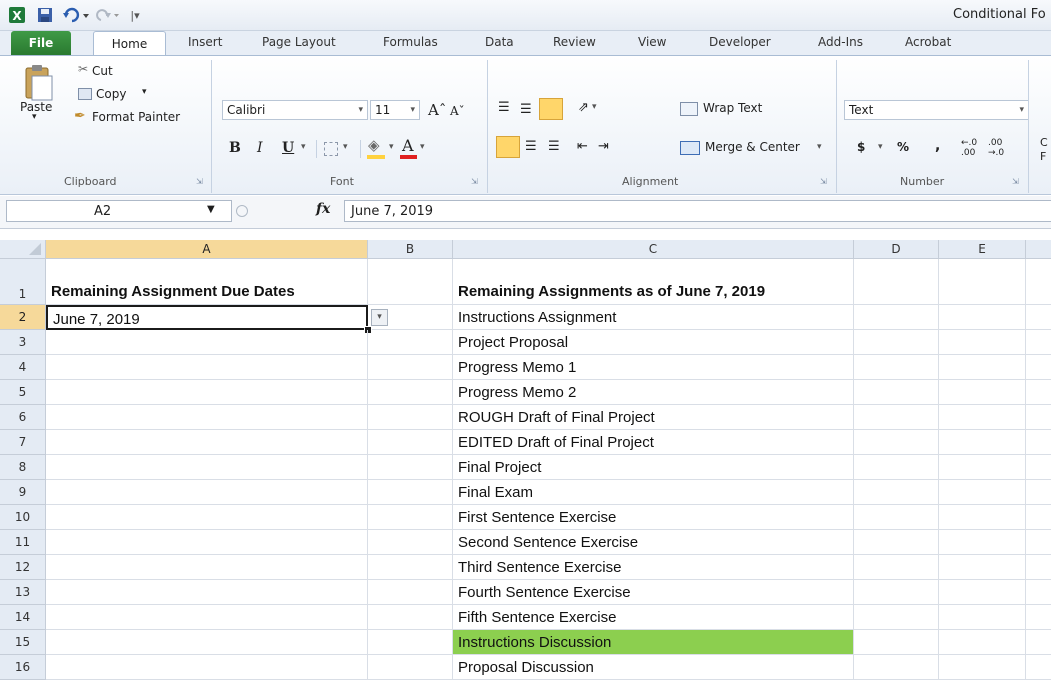 The image size is (1051, 692). I want to click on orientation-icon: ⇗, so click(583, 107).